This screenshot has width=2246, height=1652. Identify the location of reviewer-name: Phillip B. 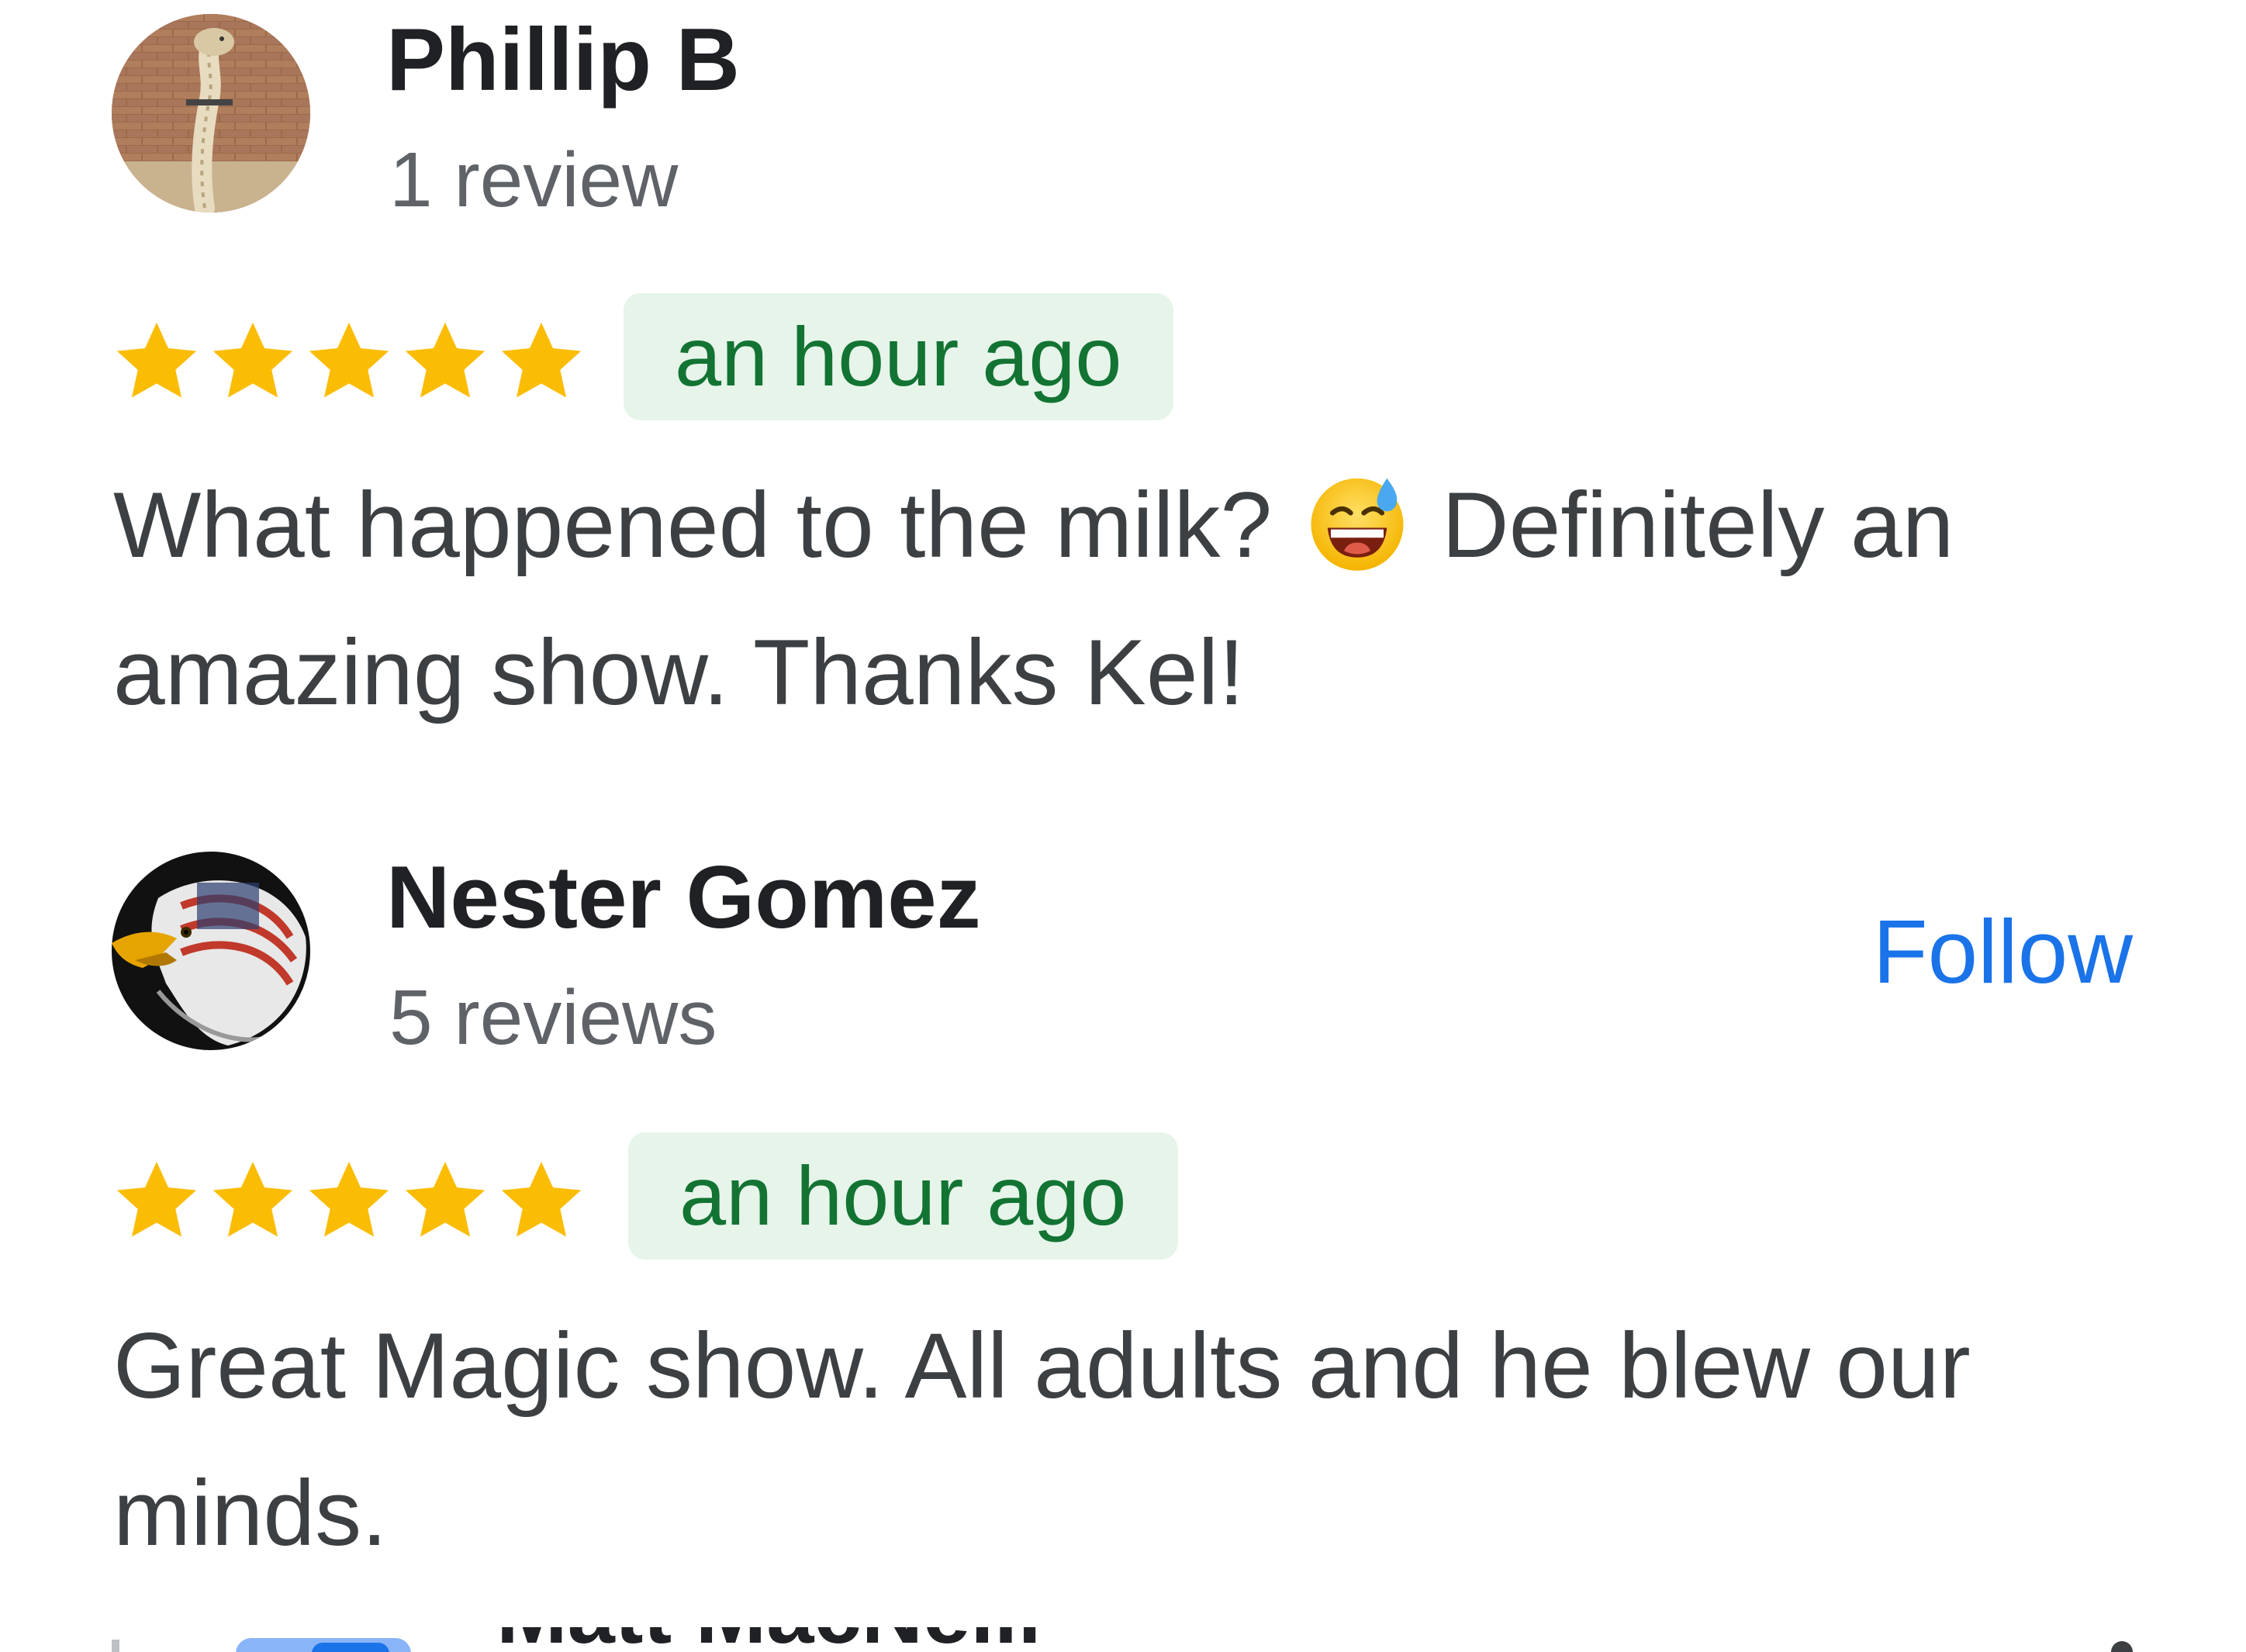
(563, 61).